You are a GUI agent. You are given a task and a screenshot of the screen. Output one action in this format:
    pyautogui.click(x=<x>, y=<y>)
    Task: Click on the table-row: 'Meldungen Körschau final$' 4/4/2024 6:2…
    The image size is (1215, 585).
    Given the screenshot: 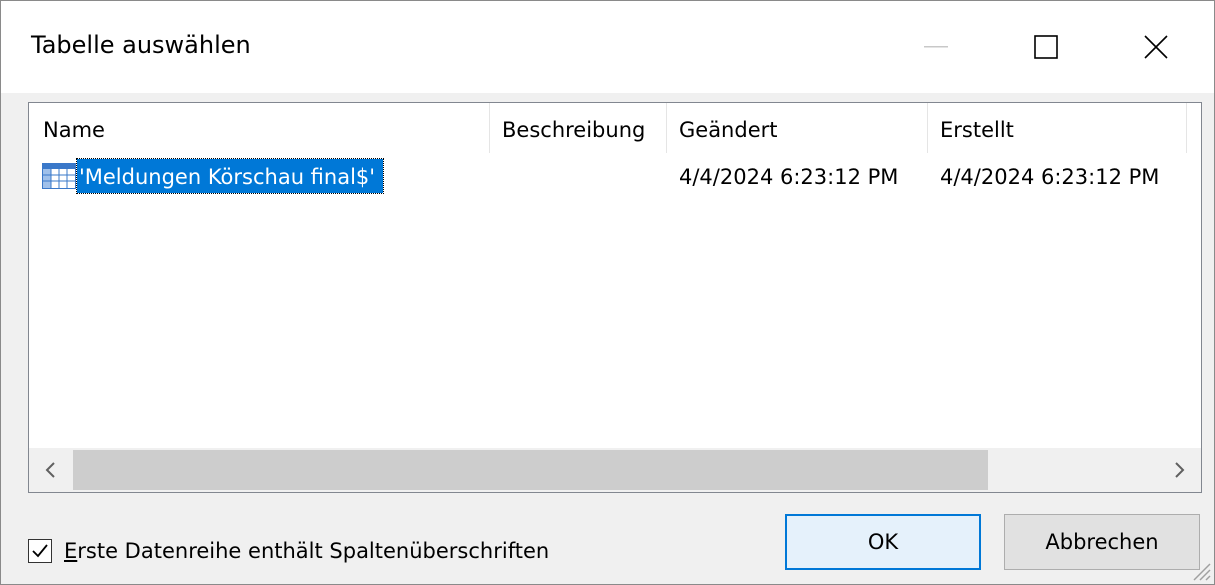 What is the action you would take?
    pyautogui.click(x=615, y=175)
    